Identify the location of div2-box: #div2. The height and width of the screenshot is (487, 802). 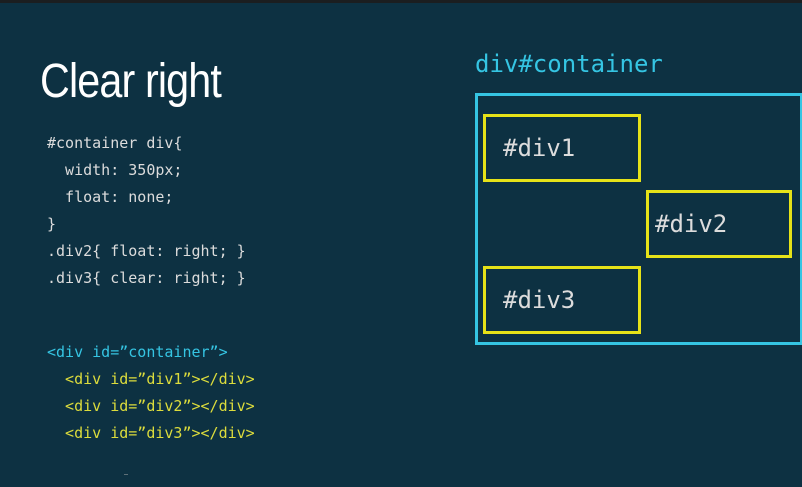
(719, 224).